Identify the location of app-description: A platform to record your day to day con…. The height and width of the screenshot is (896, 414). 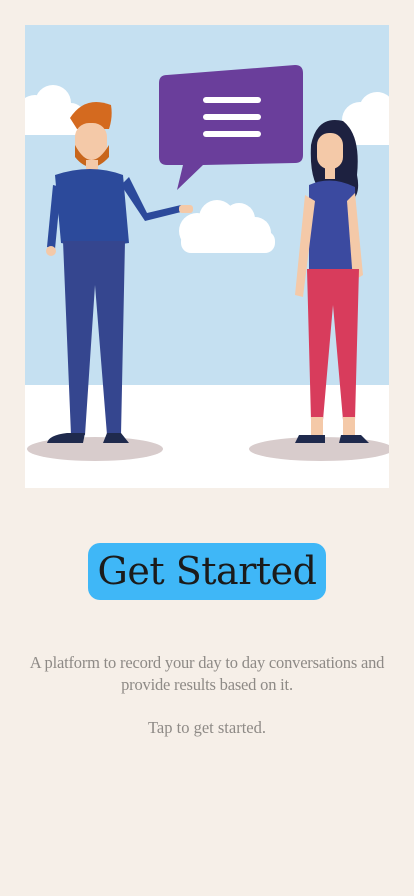
(207, 673).